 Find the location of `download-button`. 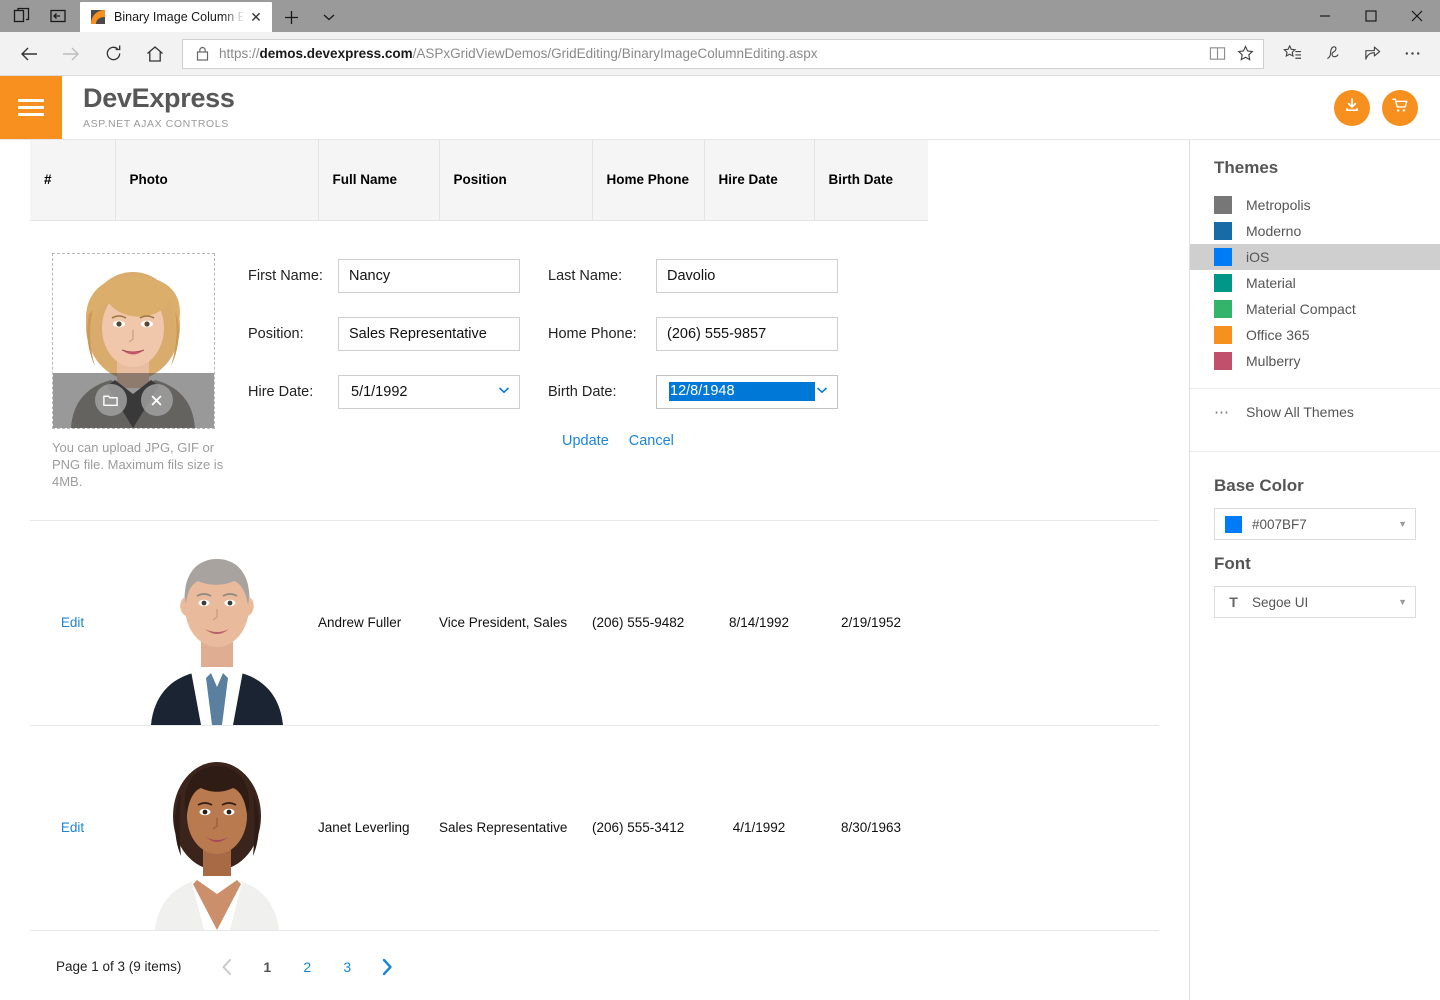

download-button is located at coordinates (1352, 107).